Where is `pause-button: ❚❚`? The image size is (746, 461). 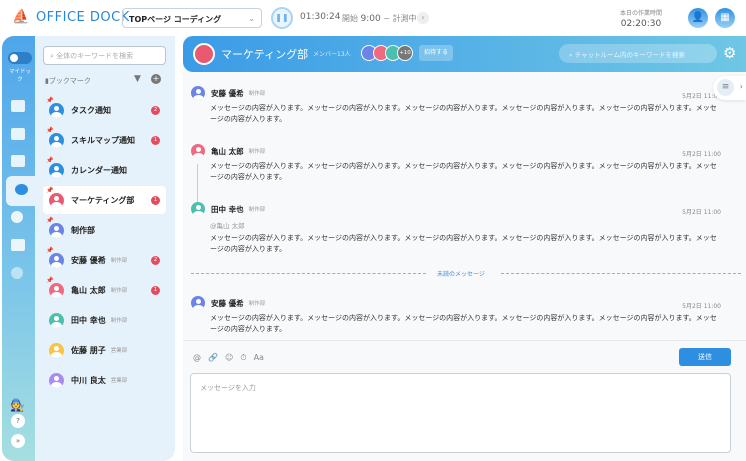
pause-button: ❚❚ is located at coordinates (282, 18).